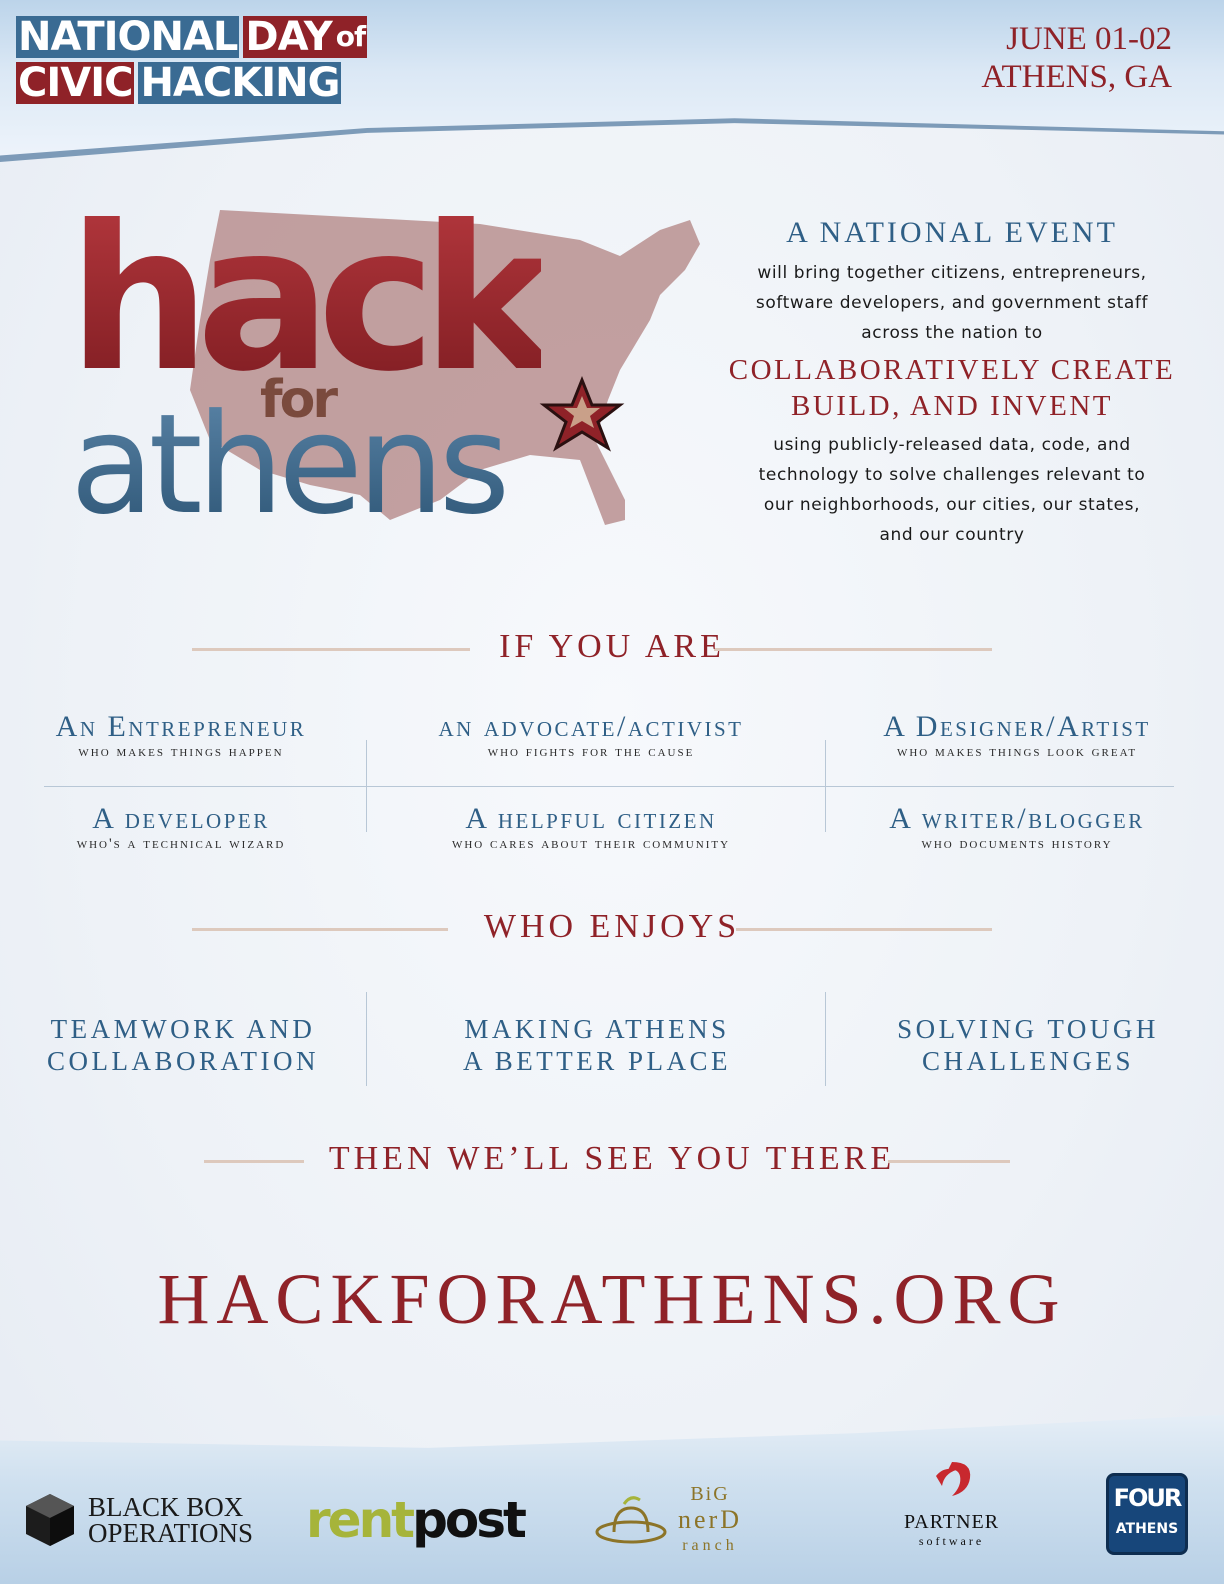 Image resolution: width=1224 pixels, height=1584 pixels. What do you see at coordinates (350, 37) in the screenshot?
I see `ndoch-word-of: of` at bounding box center [350, 37].